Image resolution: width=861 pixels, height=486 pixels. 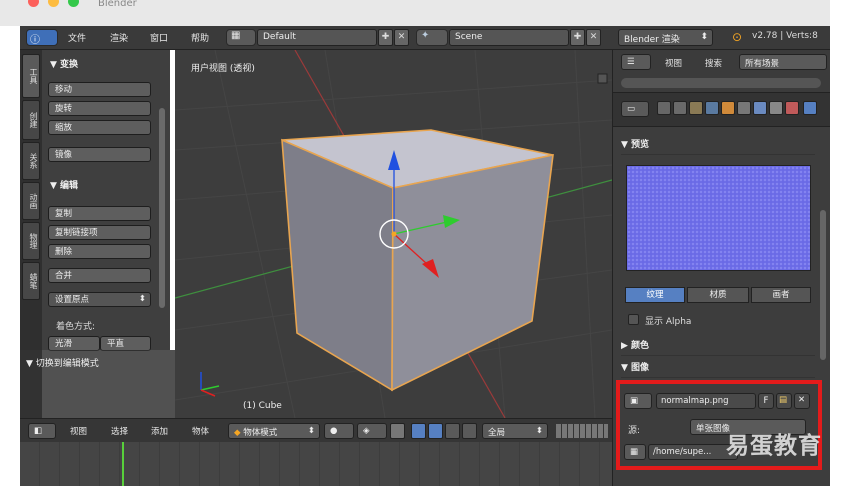 What do you see at coordinates (99, 299) in the screenshot?
I see `set-origin-select: 设置原点 ⬍` at bounding box center [99, 299].